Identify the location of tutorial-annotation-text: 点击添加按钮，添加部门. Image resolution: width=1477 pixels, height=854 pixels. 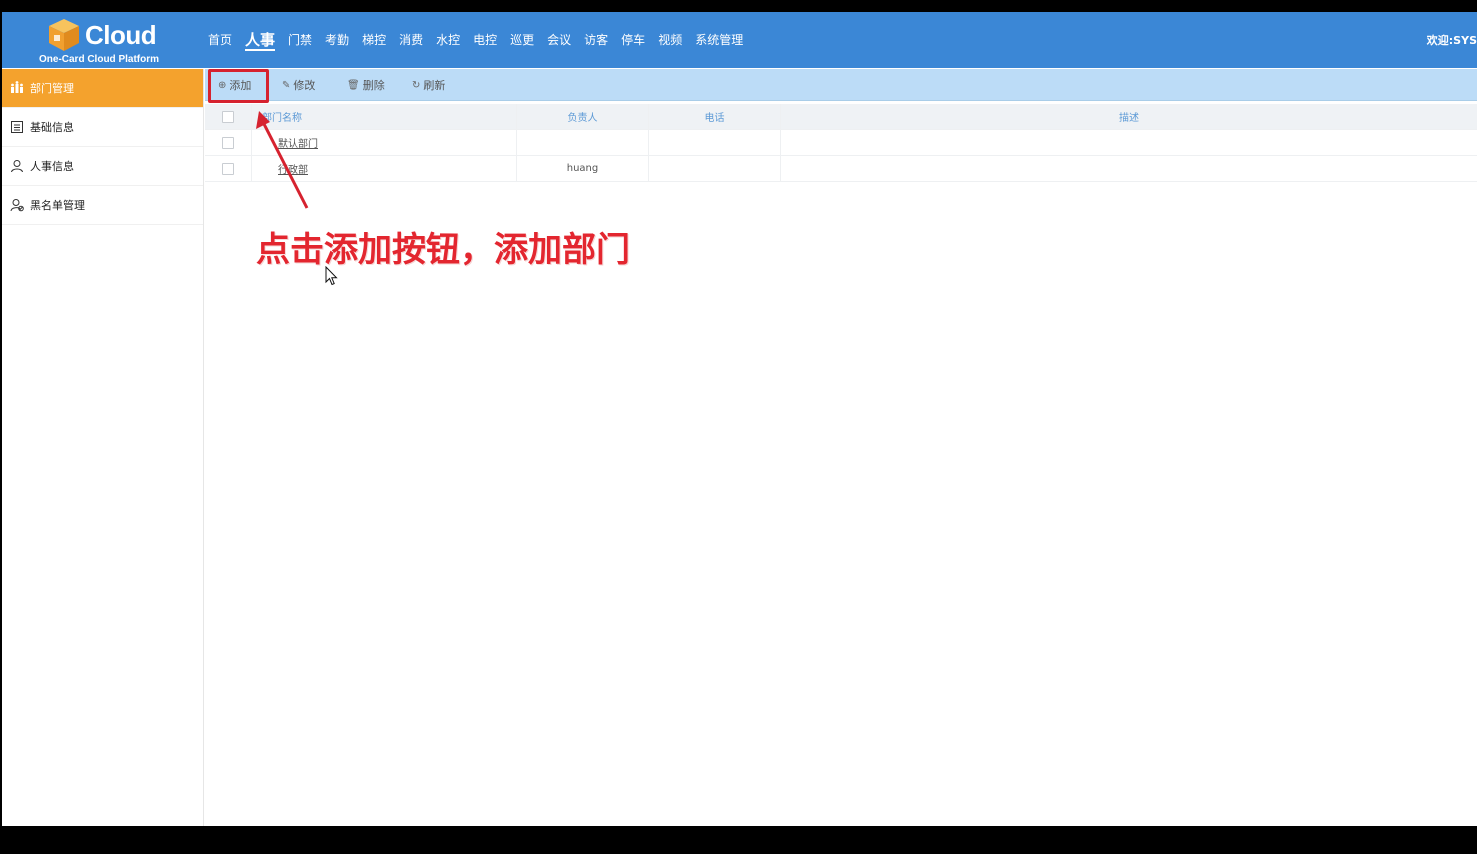
(443, 250).